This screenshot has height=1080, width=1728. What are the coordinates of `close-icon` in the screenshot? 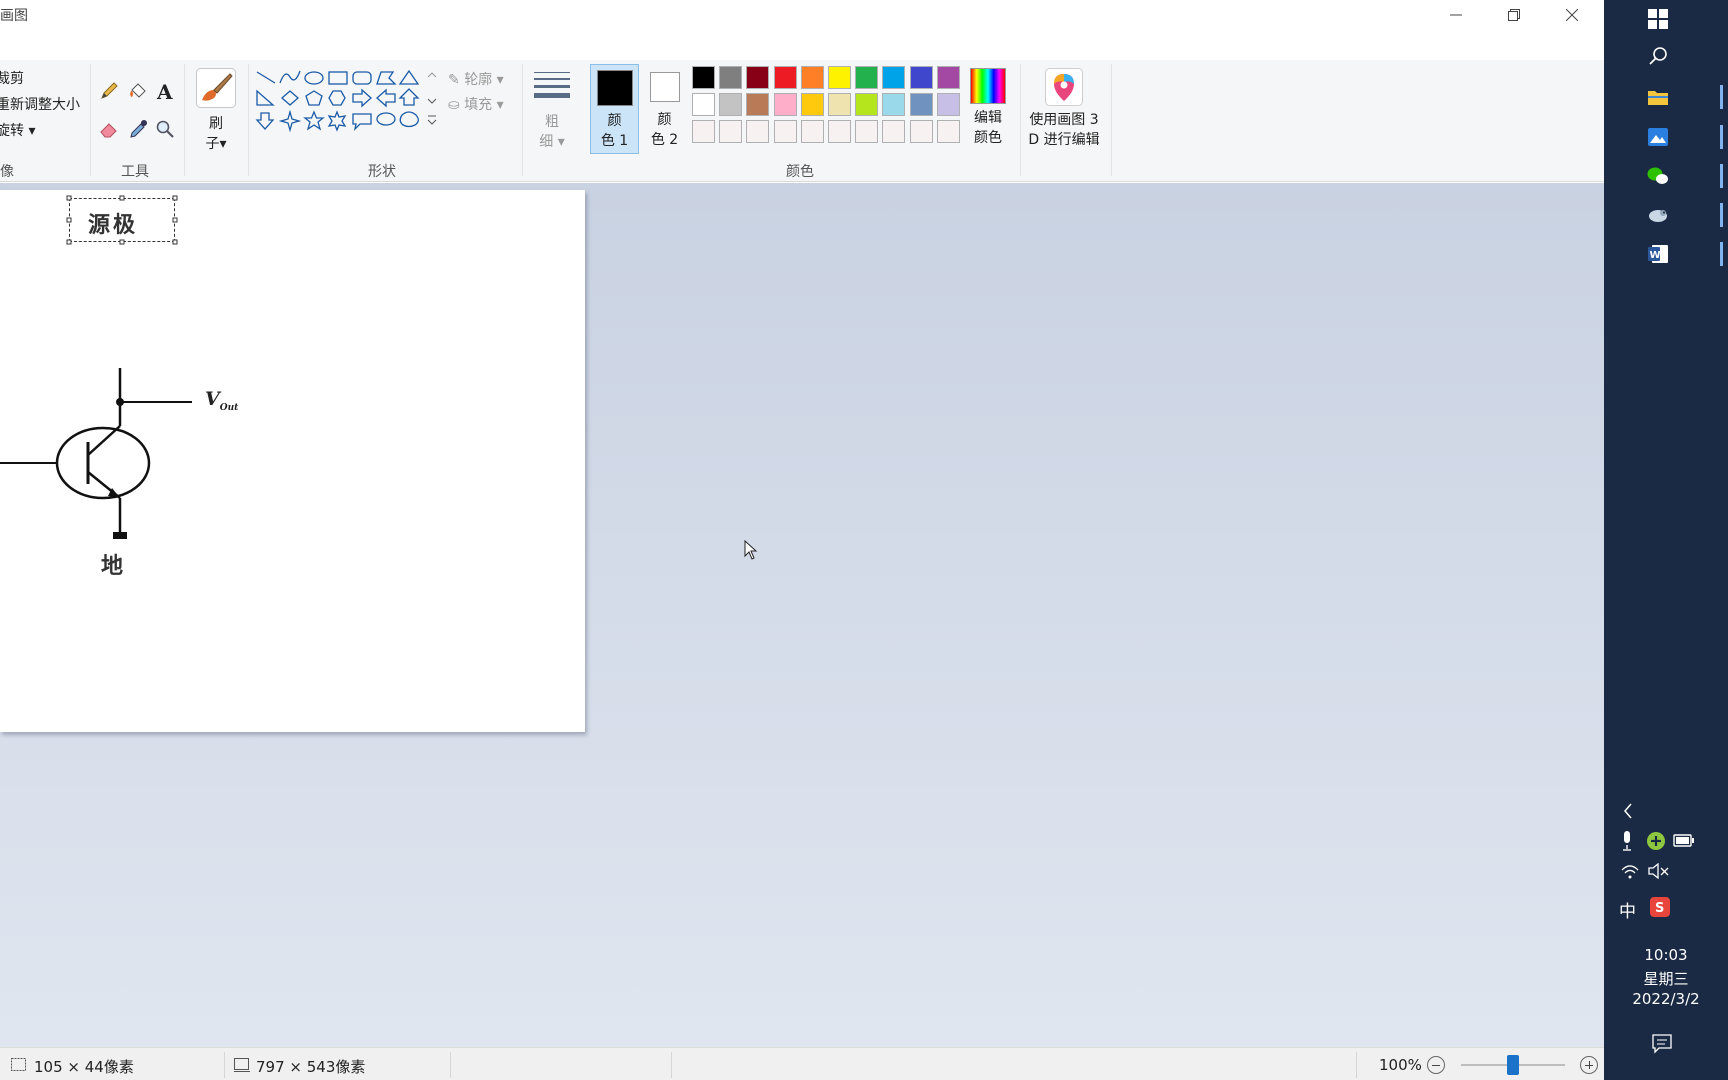 It's located at (1572, 15).